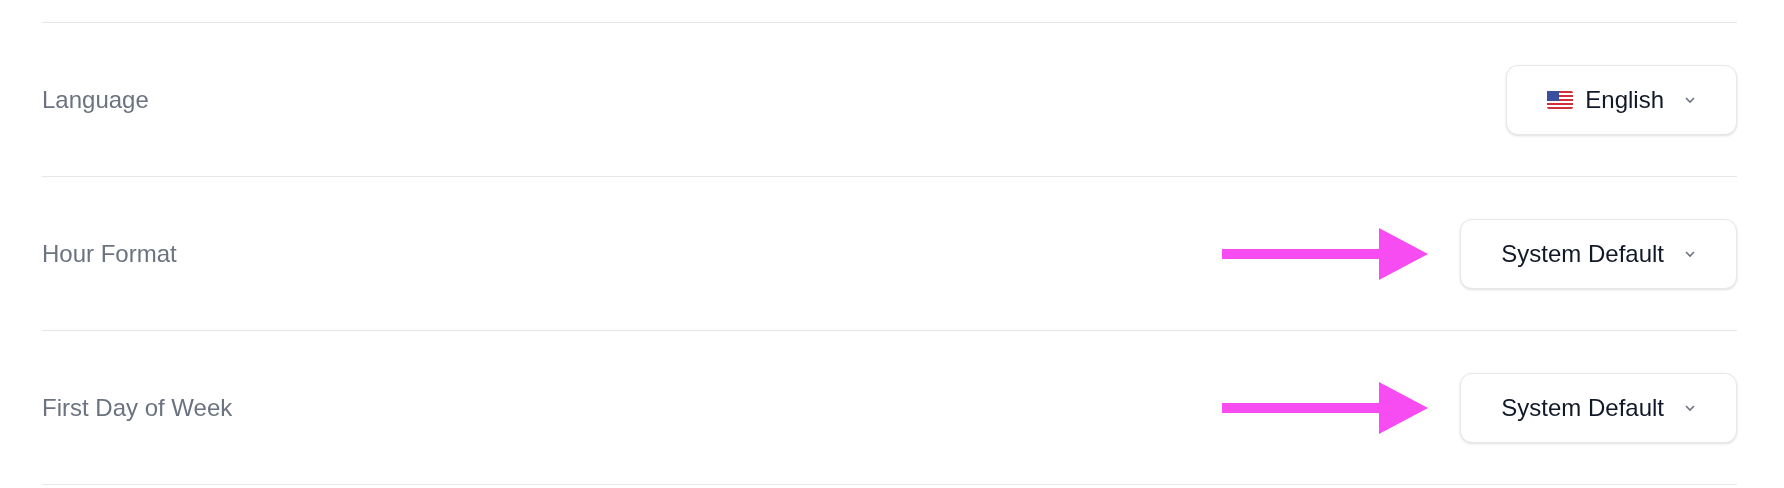 The width and height of the screenshot is (1784, 488). I want to click on setting-label: Hour Format, so click(109, 253).